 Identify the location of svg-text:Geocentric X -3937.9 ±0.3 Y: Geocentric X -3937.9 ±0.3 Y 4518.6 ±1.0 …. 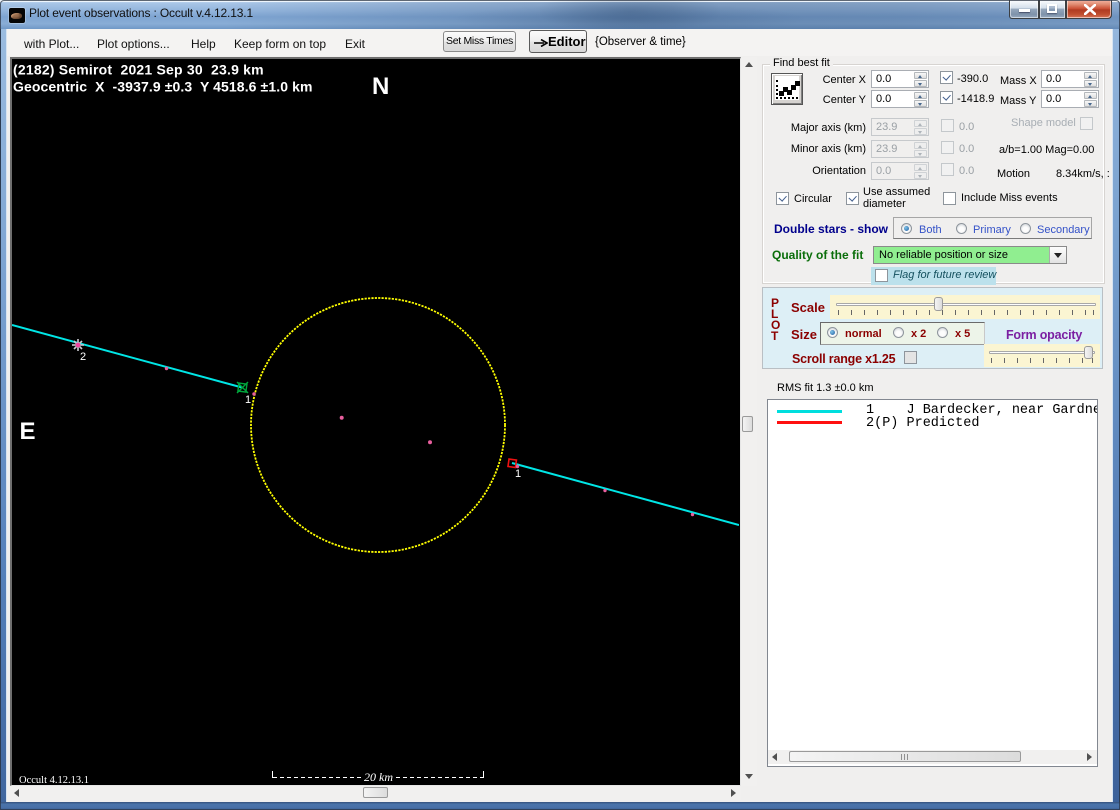
(163, 87).